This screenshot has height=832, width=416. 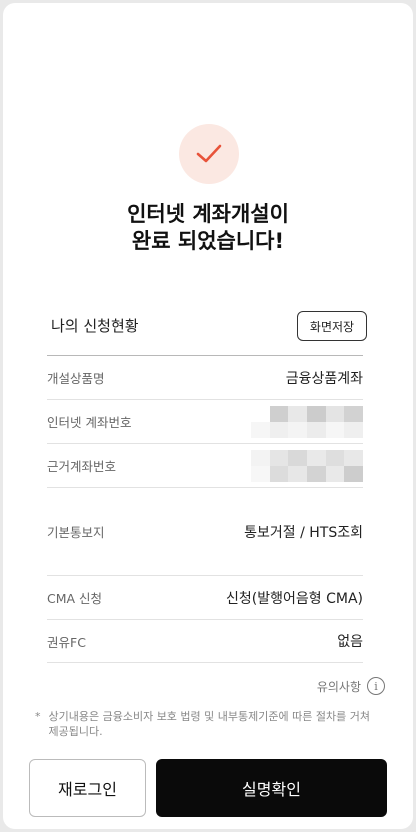 What do you see at coordinates (205, 465) in the screenshot?
I see `table-row: 근거계좌번호` at bounding box center [205, 465].